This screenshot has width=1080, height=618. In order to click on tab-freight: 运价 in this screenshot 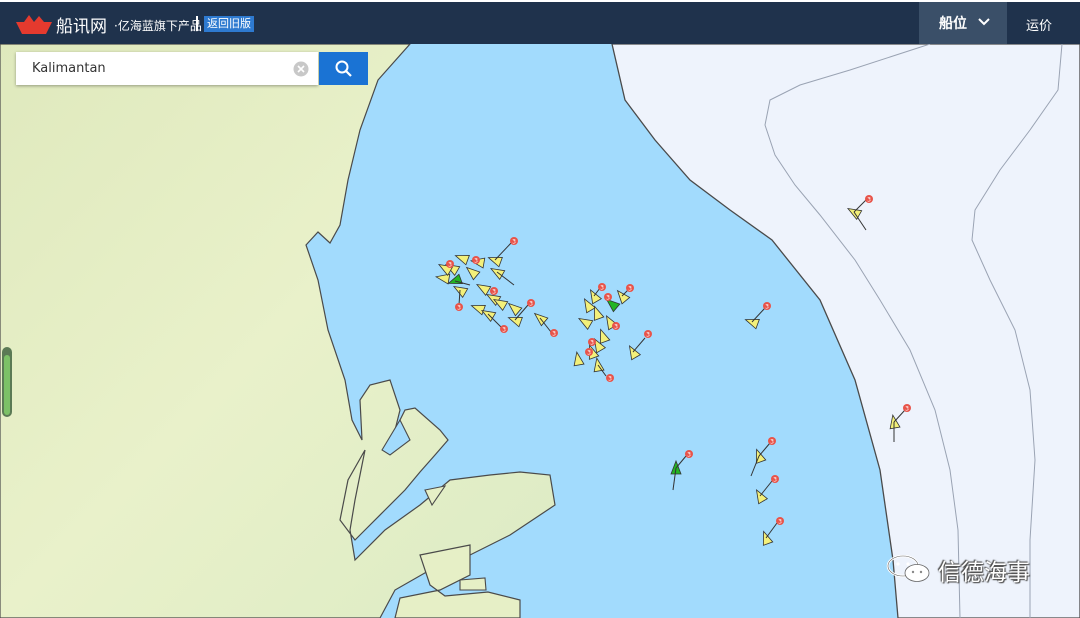, I will do `click(1039, 24)`.